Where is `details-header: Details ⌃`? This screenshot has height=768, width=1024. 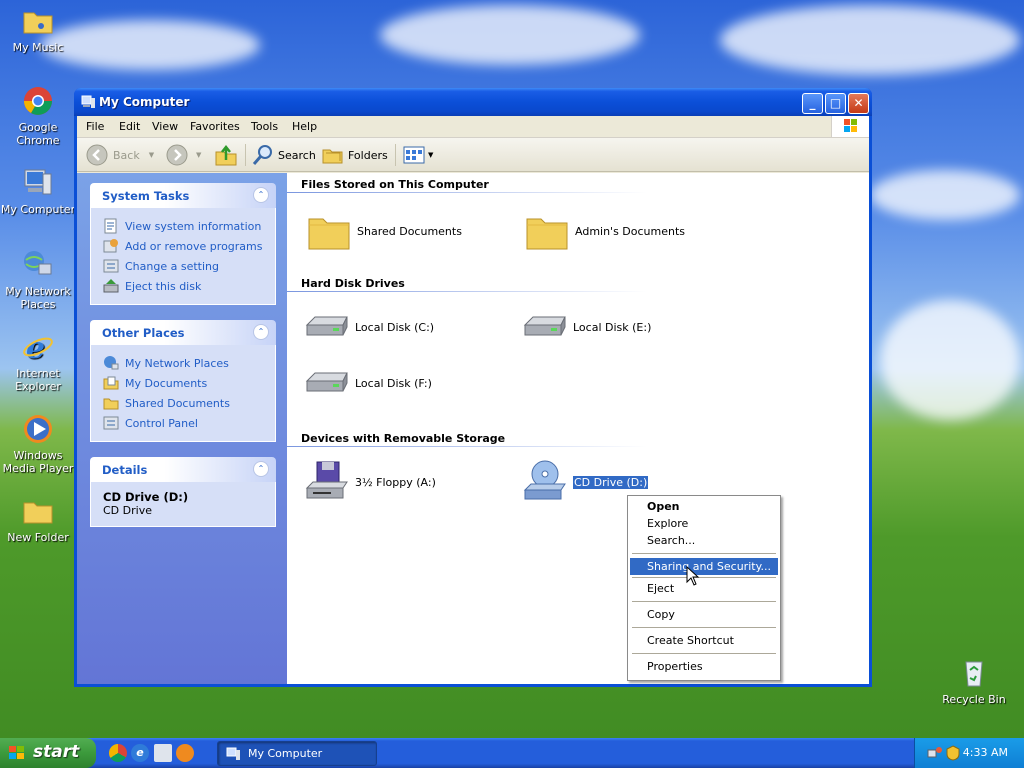
details-header: Details ⌃ is located at coordinates (183, 469).